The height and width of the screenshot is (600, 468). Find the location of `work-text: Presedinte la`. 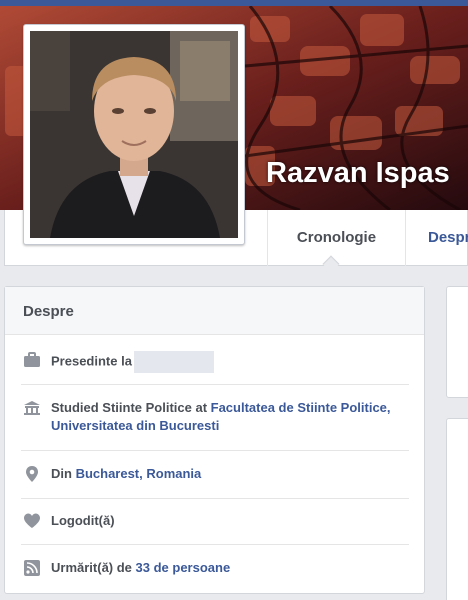

work-text: Presedinte la is located at coordinates (91, 361).